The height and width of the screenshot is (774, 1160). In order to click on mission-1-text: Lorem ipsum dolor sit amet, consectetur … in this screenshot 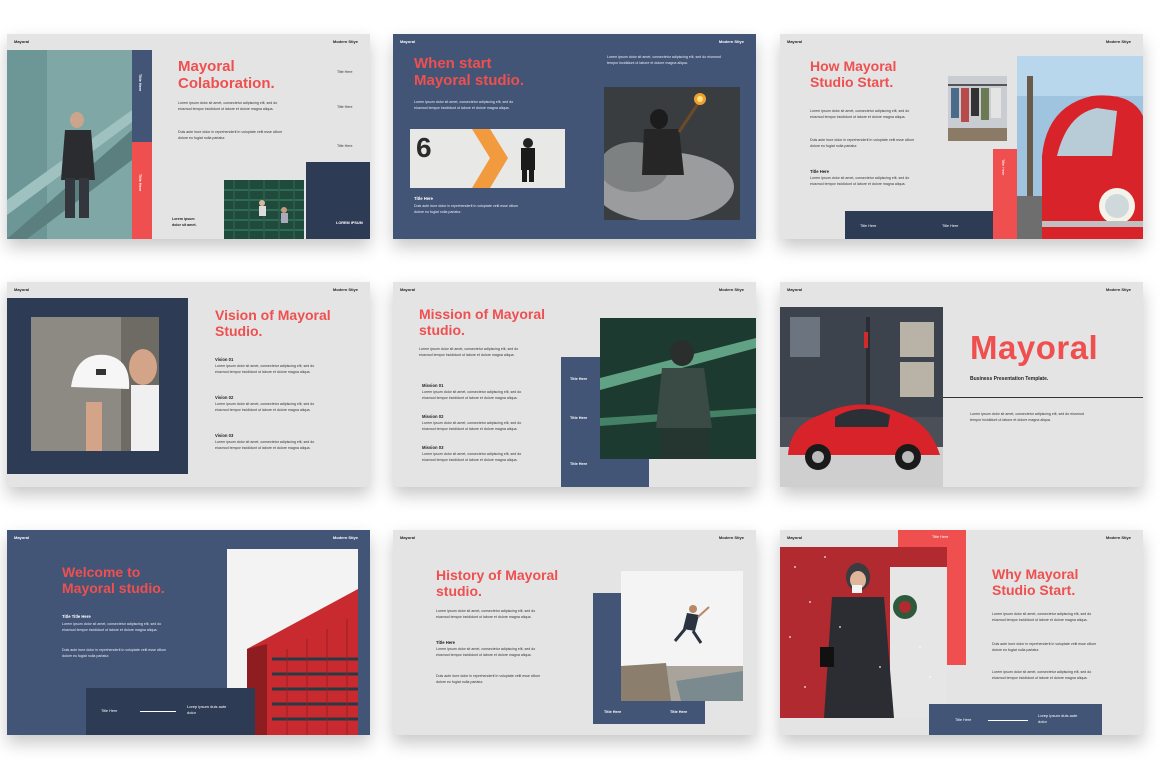, I will do `click(472, 395)`.